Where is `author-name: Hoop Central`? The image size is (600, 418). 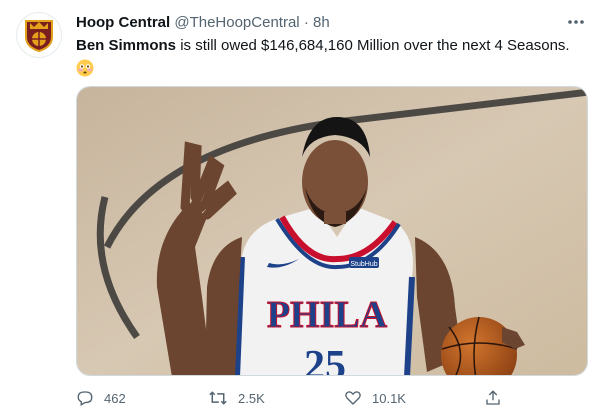
author-name: Hoop Central is located at coordinates (123, 22).